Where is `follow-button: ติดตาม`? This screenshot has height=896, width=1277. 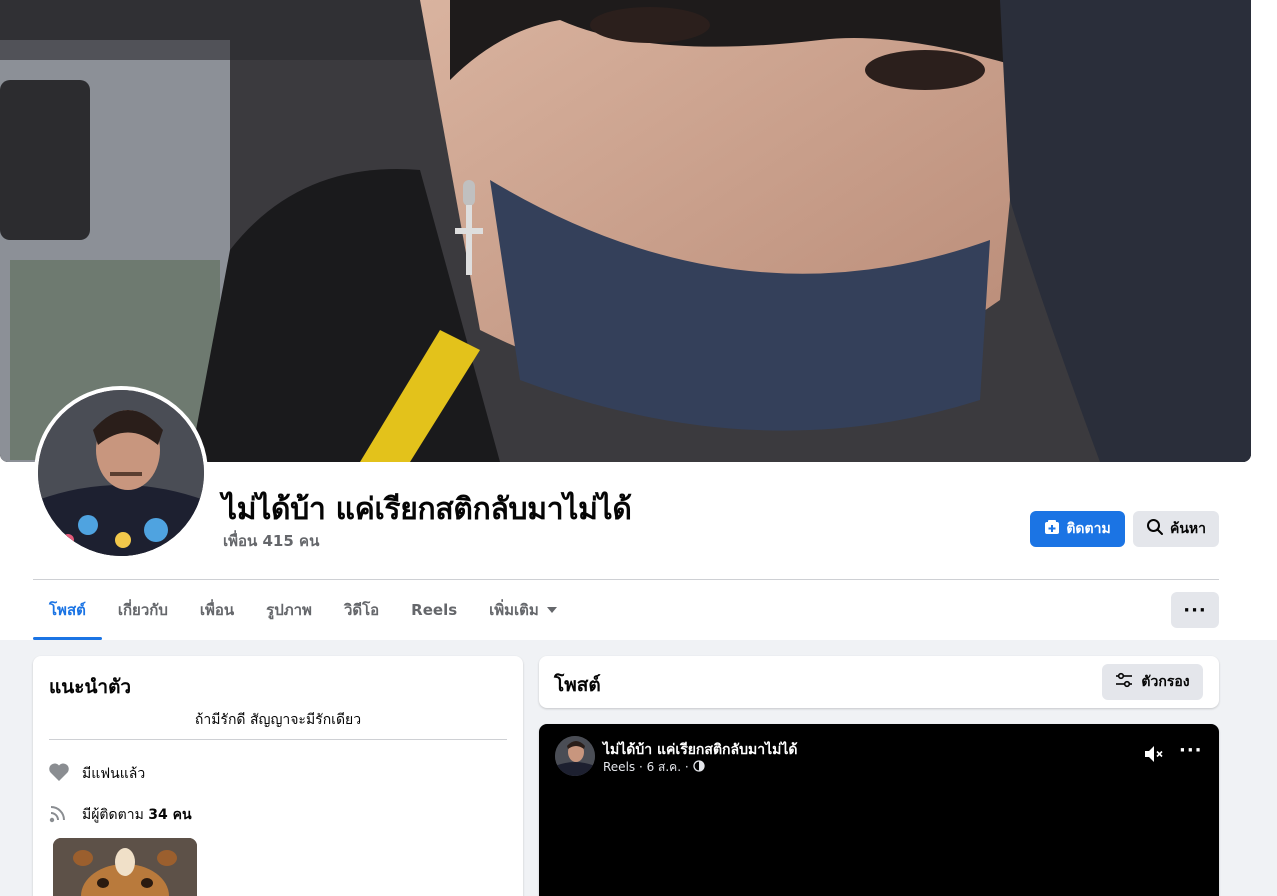
follow-button: ติดตาม is located at coordinates (1077, 529).